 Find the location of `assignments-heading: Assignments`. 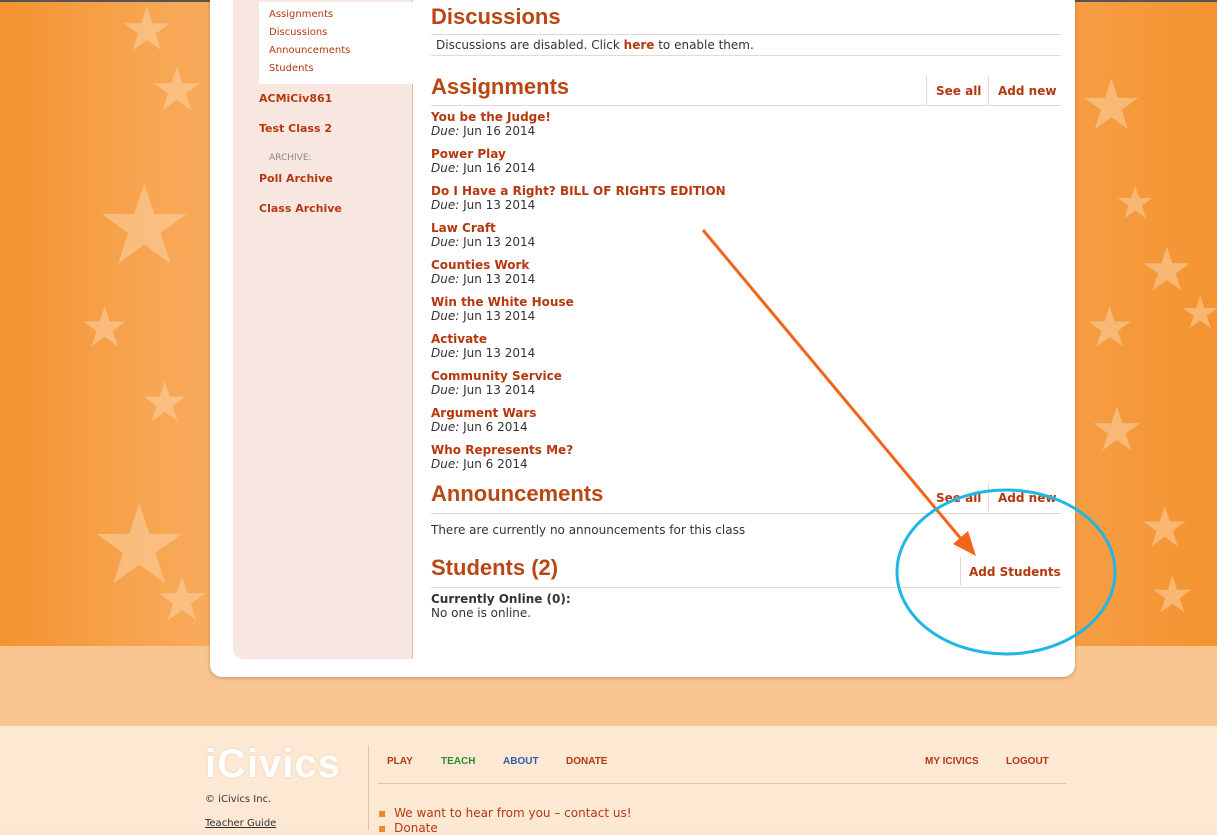

assignments-heading: Assignments is located at coordinates (500, 86).